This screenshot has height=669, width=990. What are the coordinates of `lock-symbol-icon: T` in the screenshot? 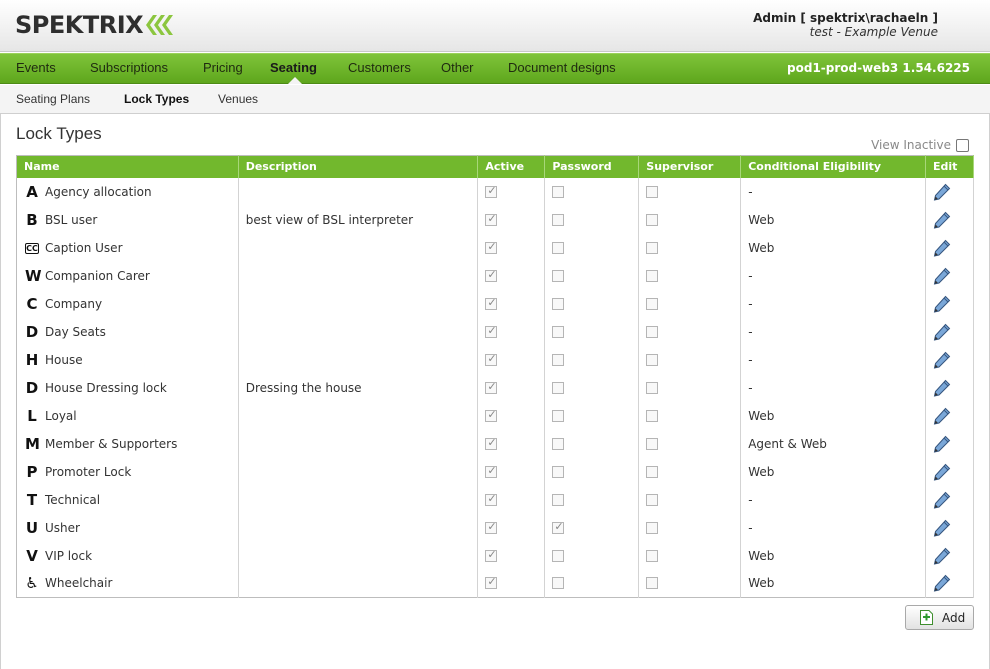 It's located at (32, 499).